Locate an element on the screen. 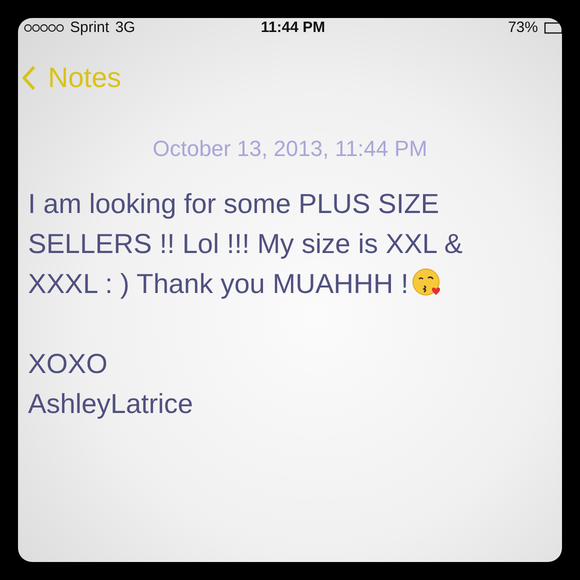  note-text: XOXO is located at coordinates (68, 364).